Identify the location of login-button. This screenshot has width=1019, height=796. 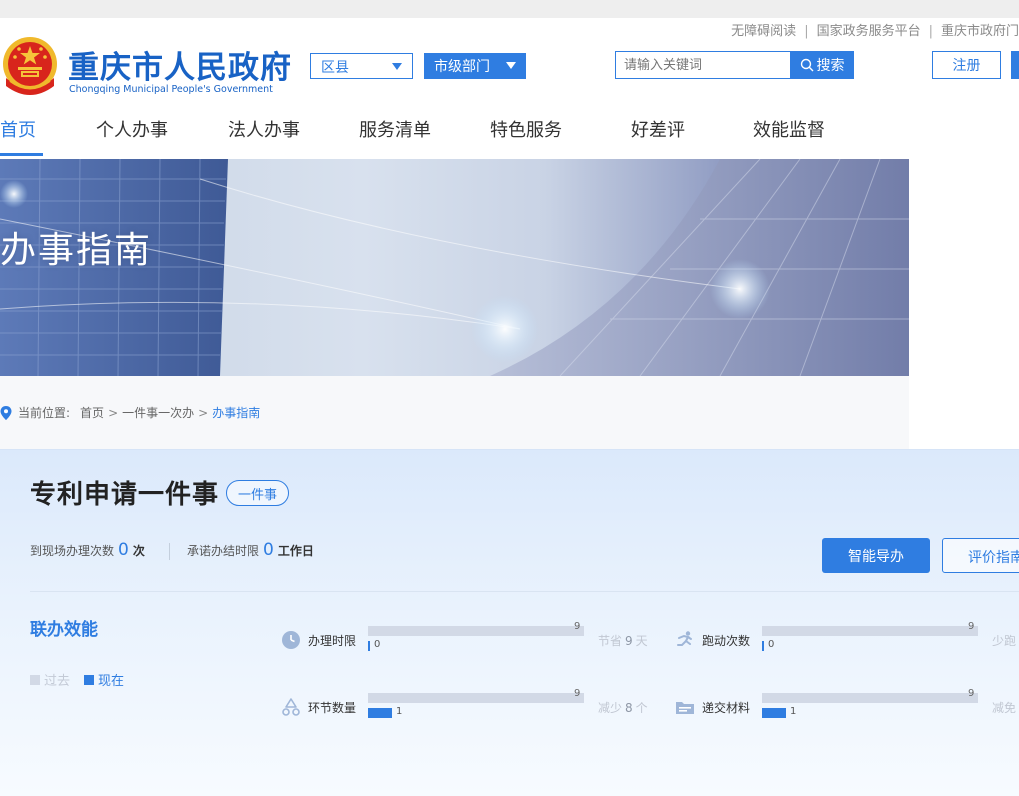
(1015, 65).